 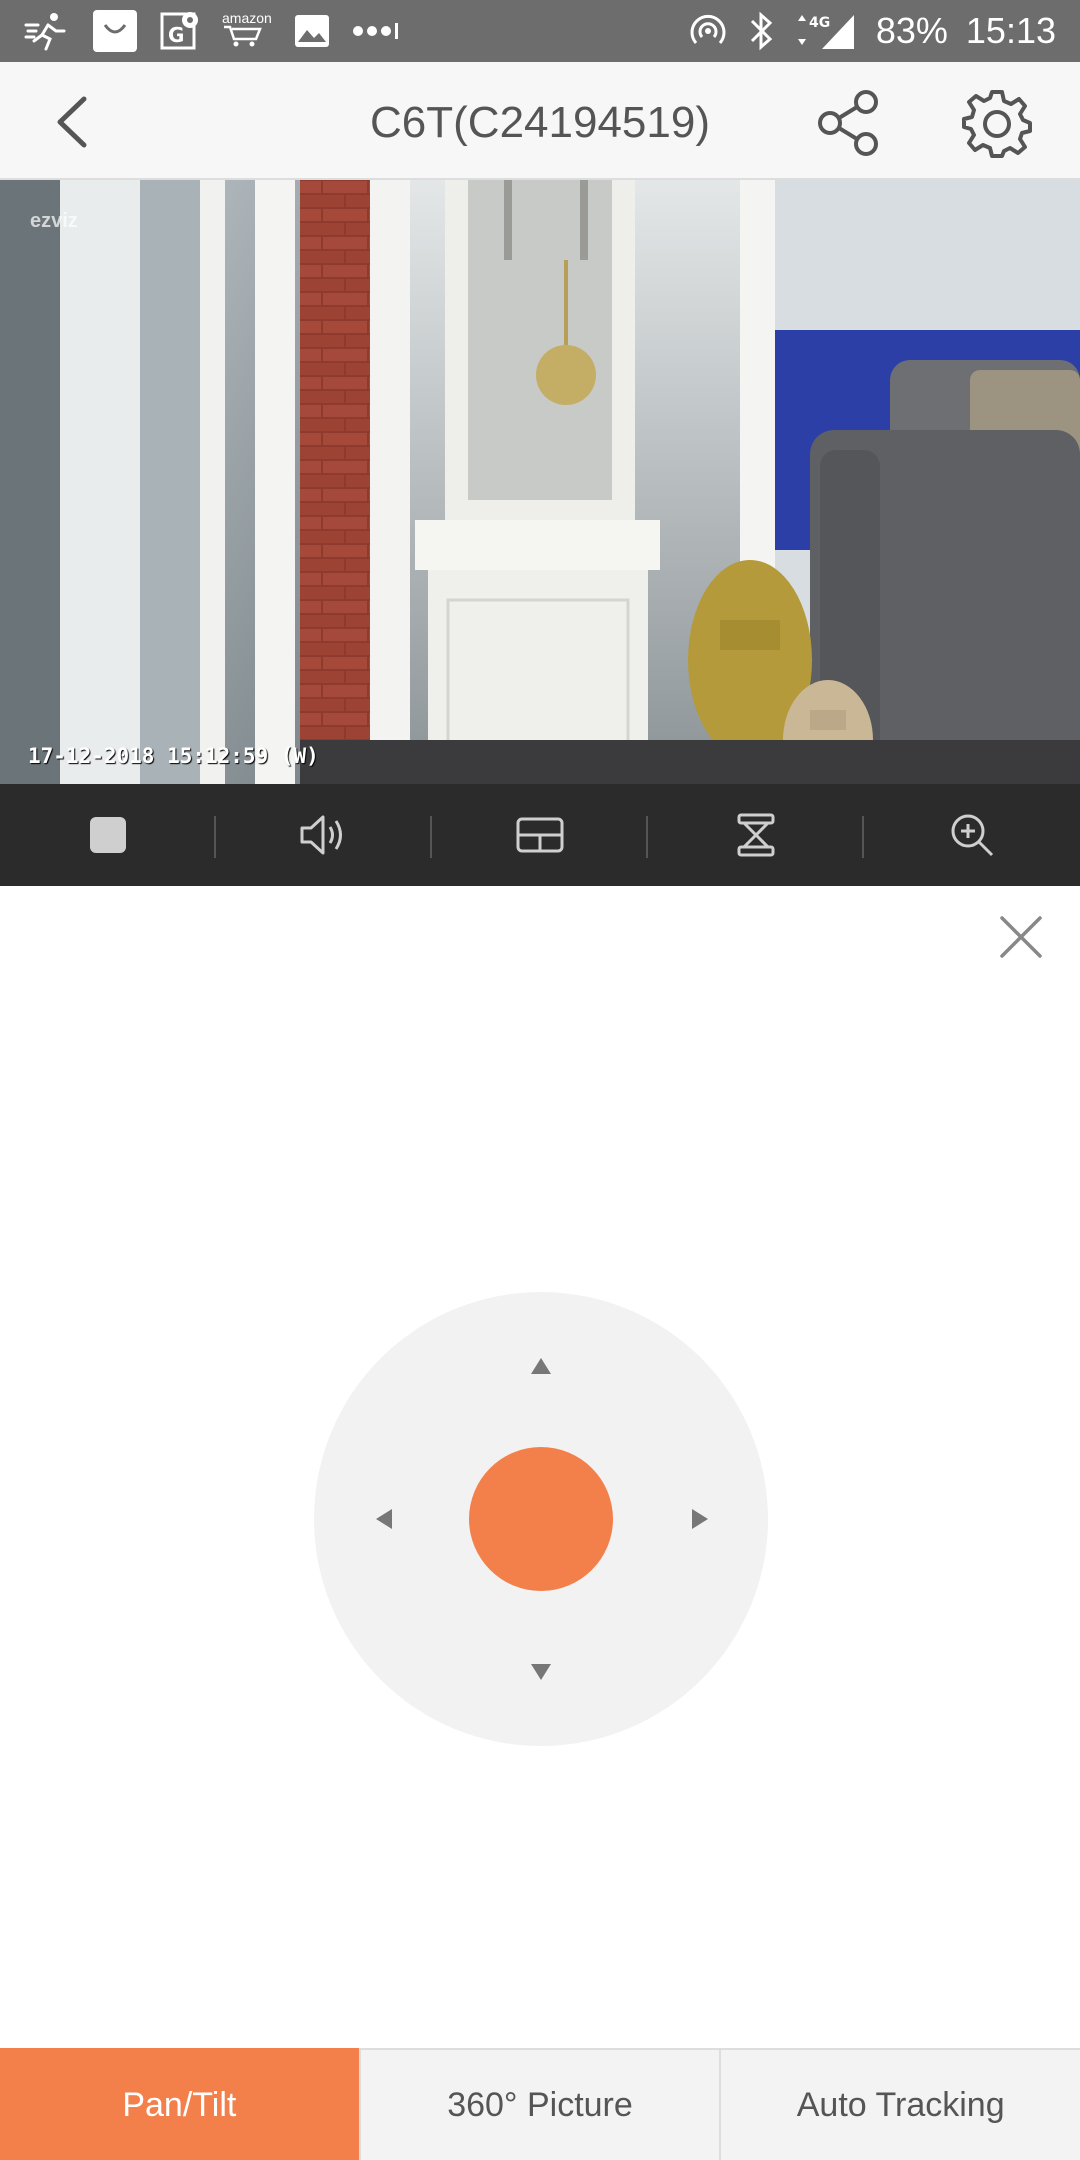 I want to click on svg-text: G, so click(x=176, y=35).